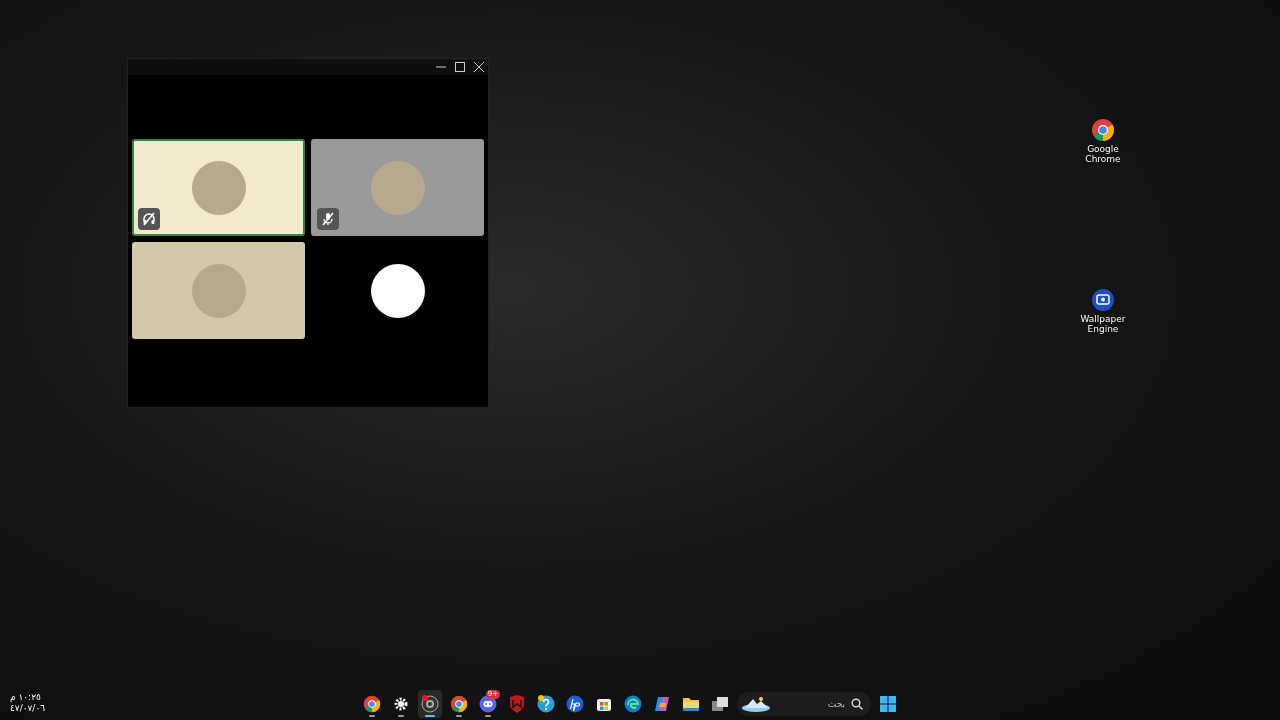  Describe the element at coordinates (633, 704) in the screenshot. I see `edge-browser-icon` at that location.